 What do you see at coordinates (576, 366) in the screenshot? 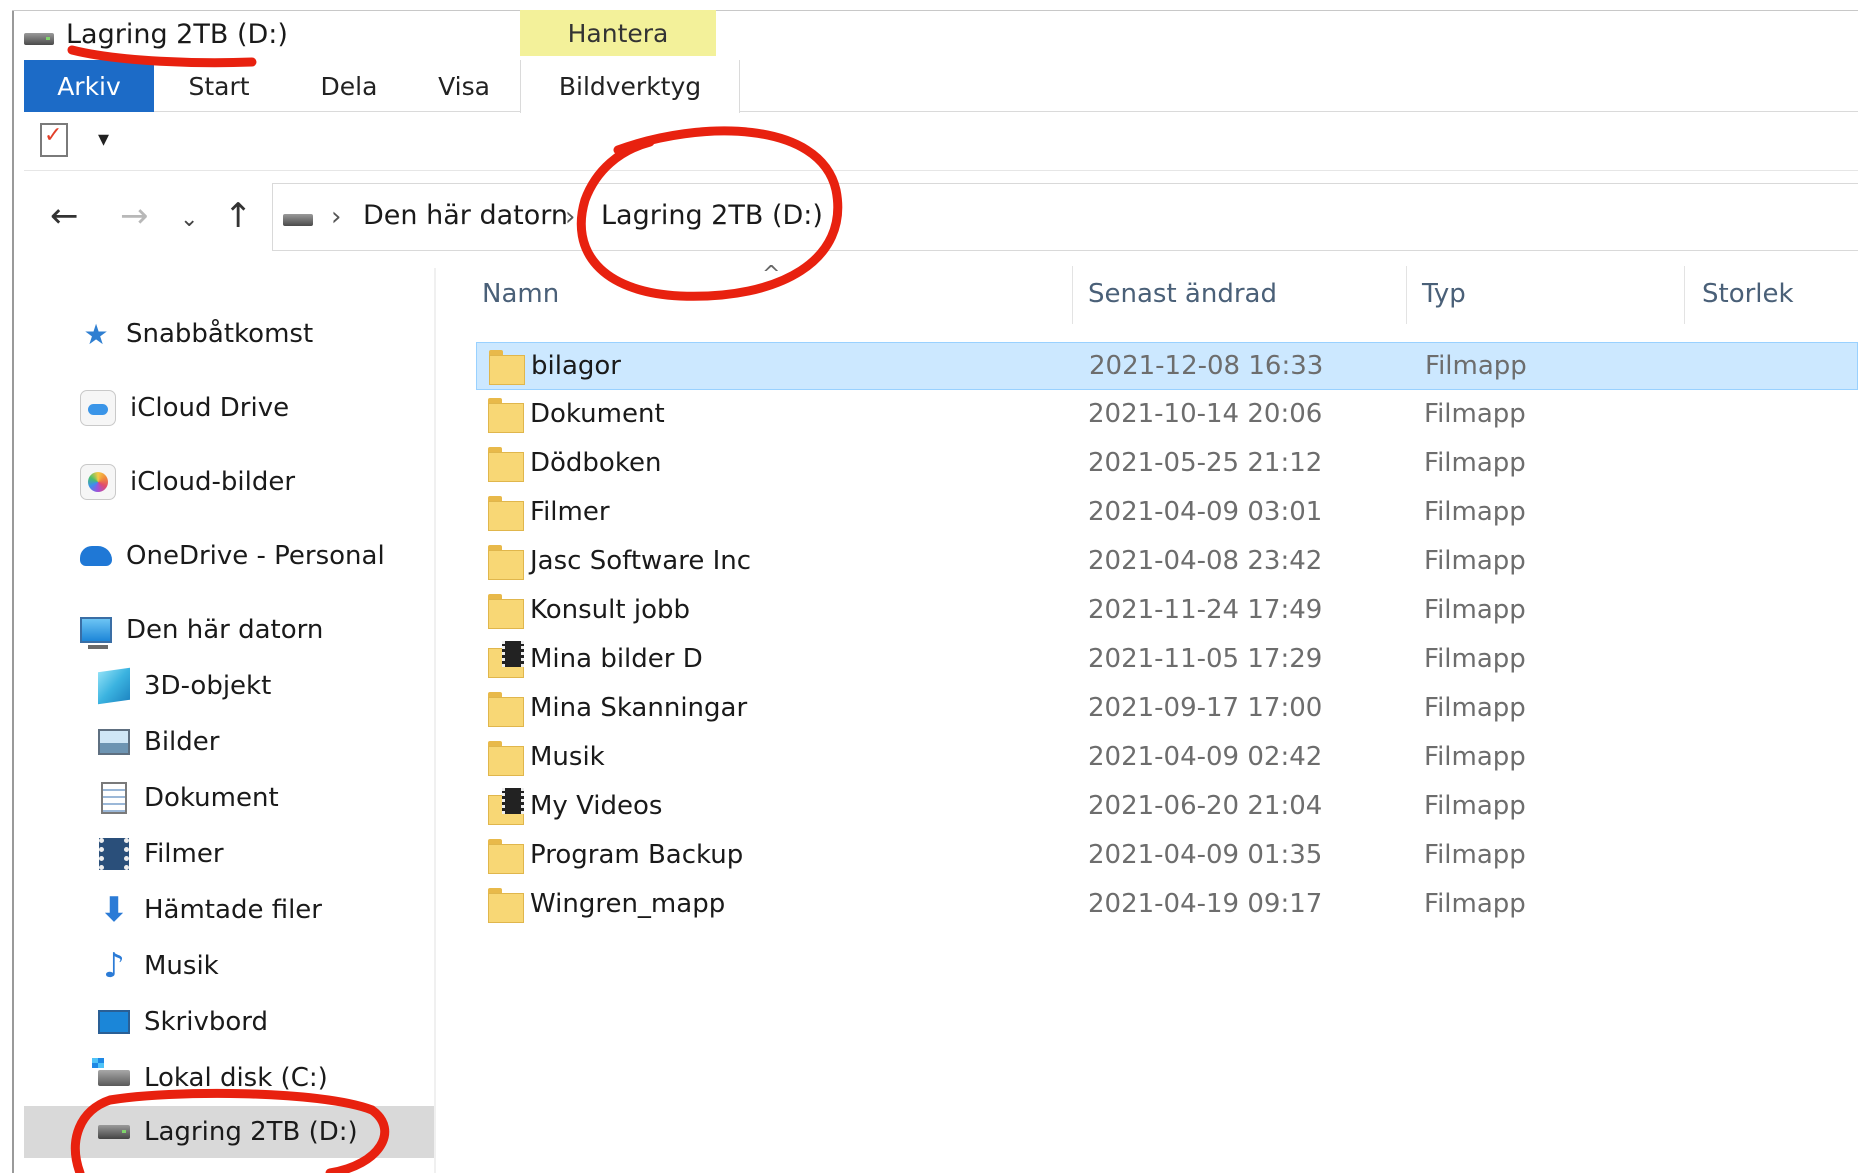
I see `file-name: bilagor` at bounding box center [576, 366].